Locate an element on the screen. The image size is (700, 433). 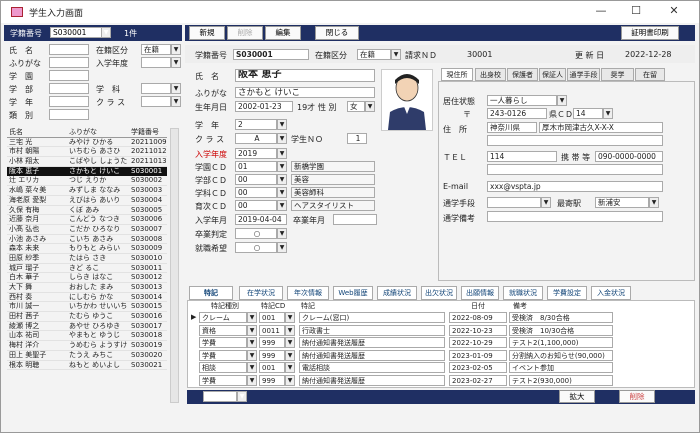
grad-field is located at coordinates (355, 219).